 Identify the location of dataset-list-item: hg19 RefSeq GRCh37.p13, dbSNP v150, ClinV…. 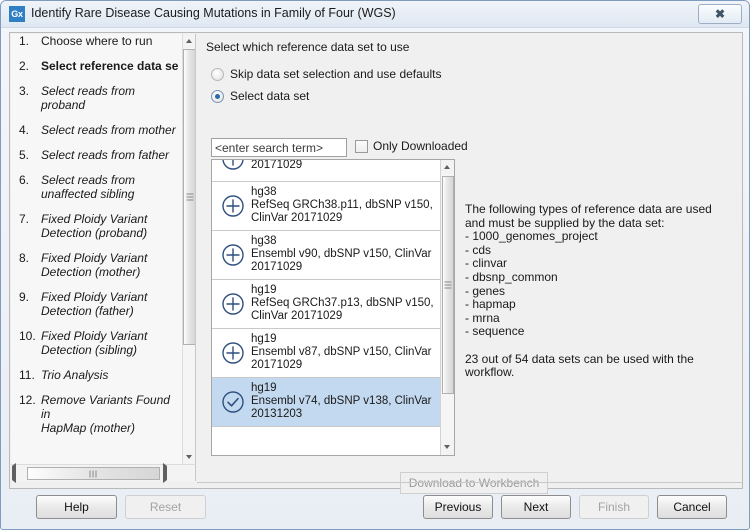
(326, 304).